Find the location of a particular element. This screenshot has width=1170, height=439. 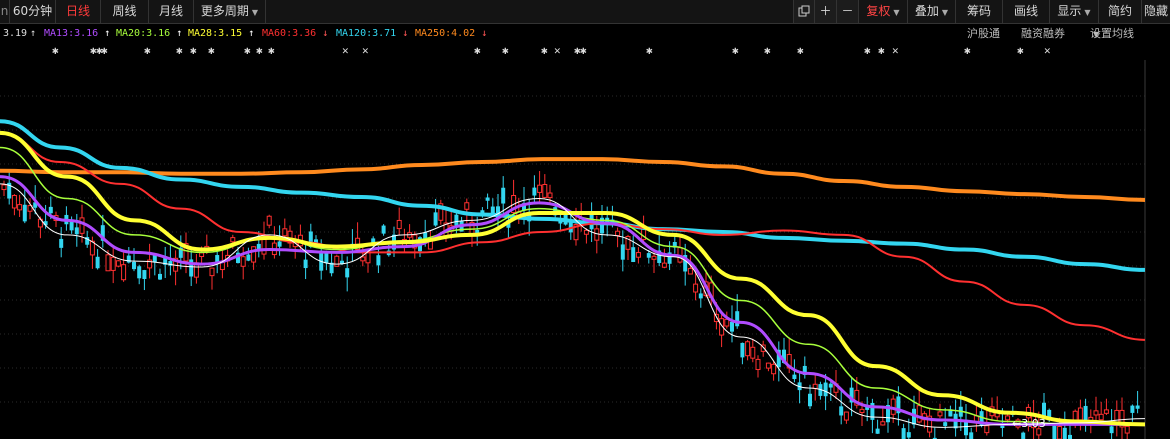

minus-icon: － is located at coordinates (848, 11).